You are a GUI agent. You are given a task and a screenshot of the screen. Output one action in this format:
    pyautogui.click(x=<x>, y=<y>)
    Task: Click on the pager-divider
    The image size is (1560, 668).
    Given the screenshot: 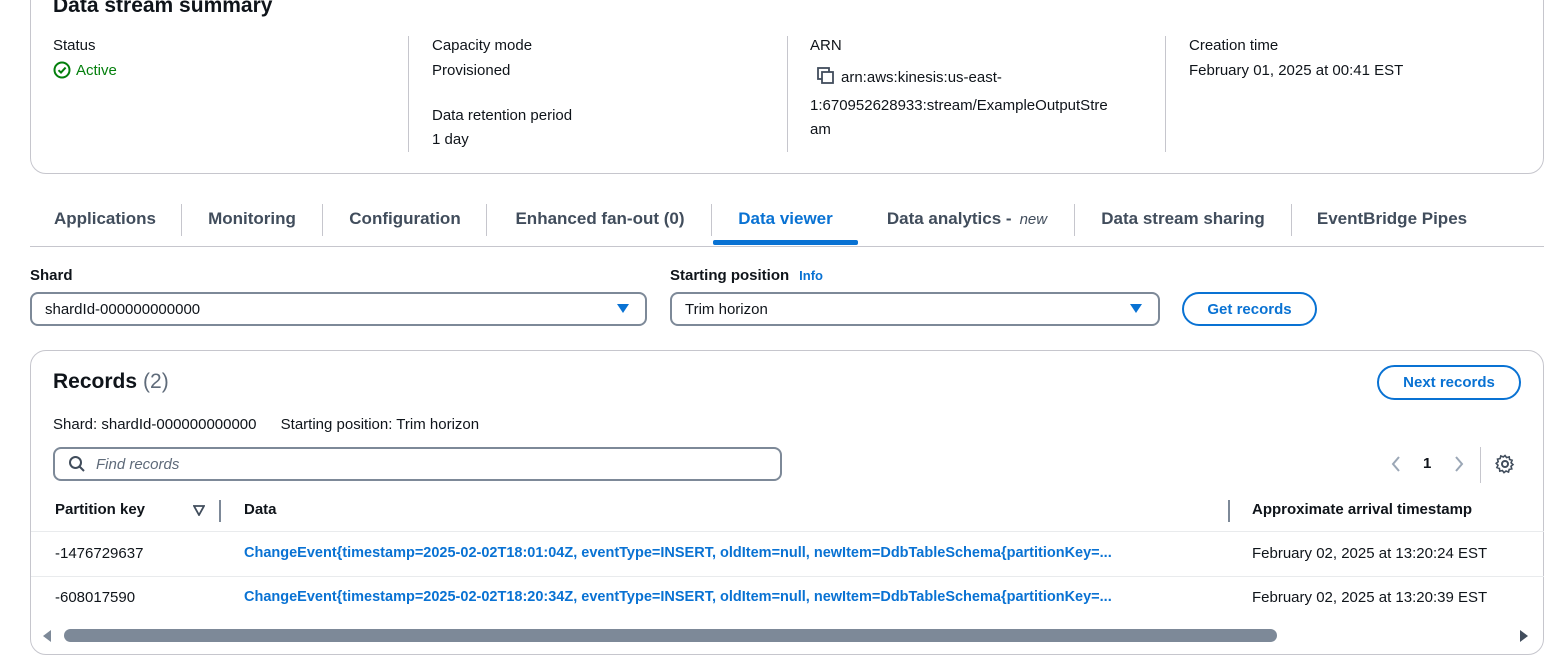 What is the action you would take?
    pyautogui.click(x=1480, y=465)
    